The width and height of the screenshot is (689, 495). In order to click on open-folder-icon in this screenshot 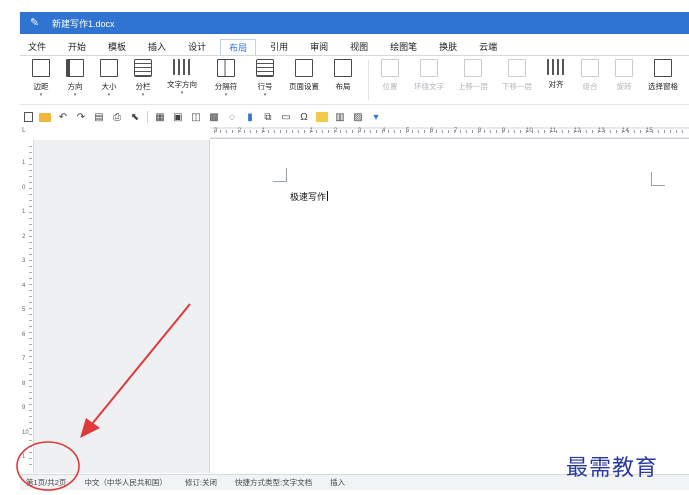, I will do `click(45, 117)`.